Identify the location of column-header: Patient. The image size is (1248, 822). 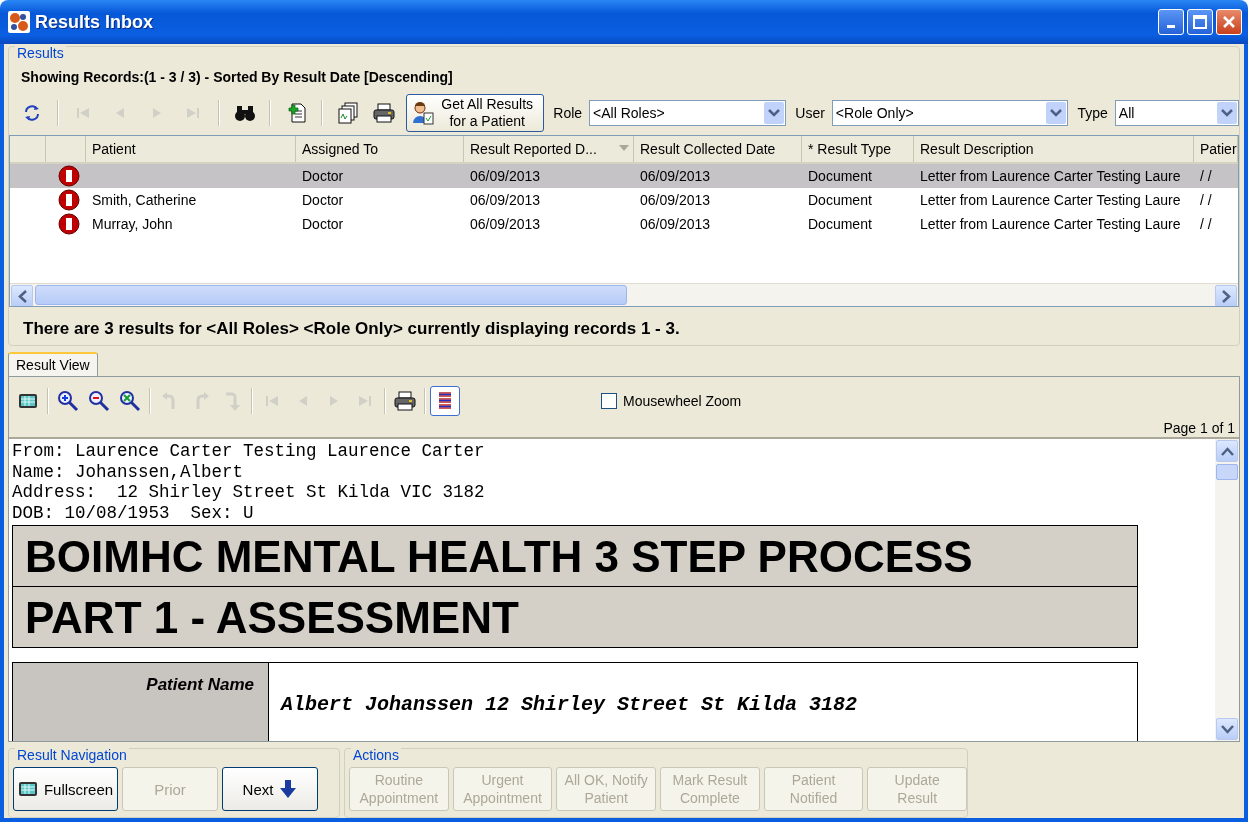
(191, 149).